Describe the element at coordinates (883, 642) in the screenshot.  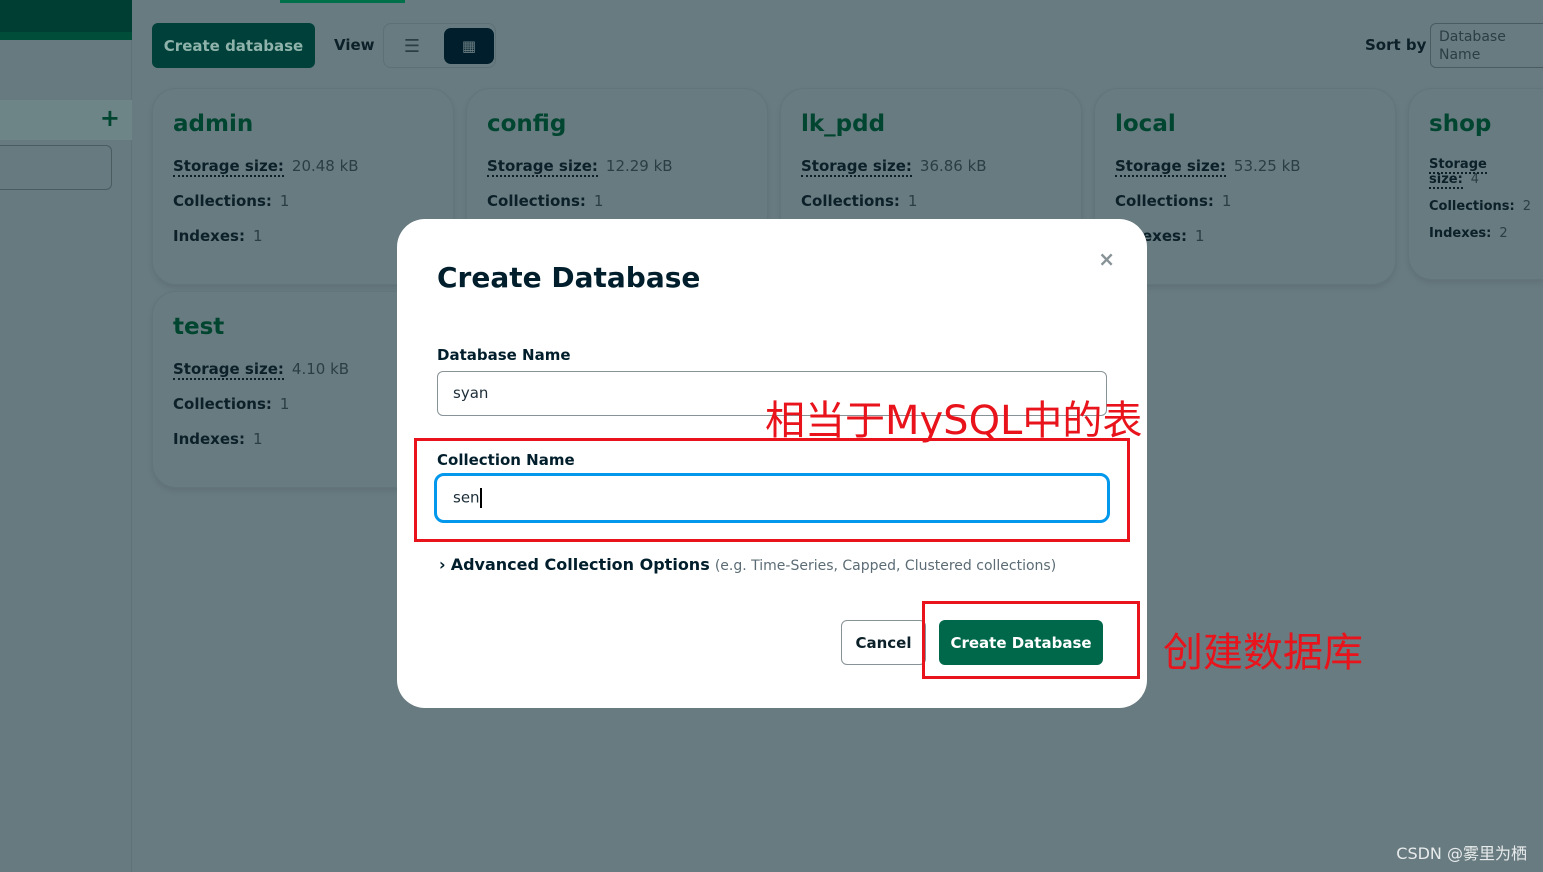
I see `cancel-button: Cancel` at that location.